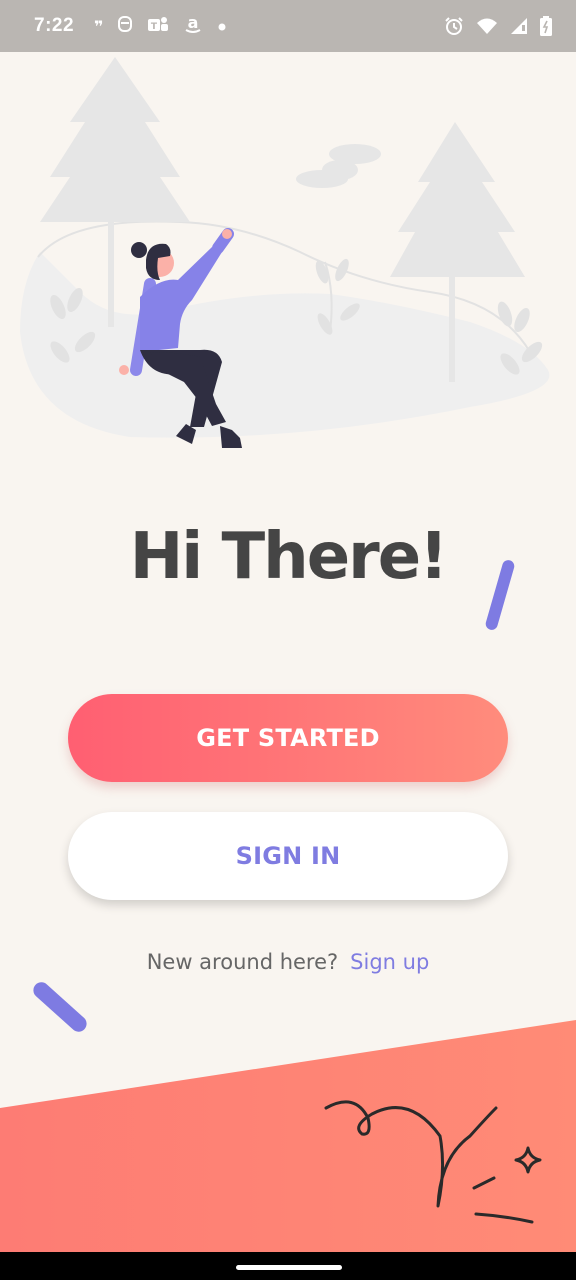 This screenshot has width=576, height=1280. I want to click on quote-icon: ❞, so click(99, 26).